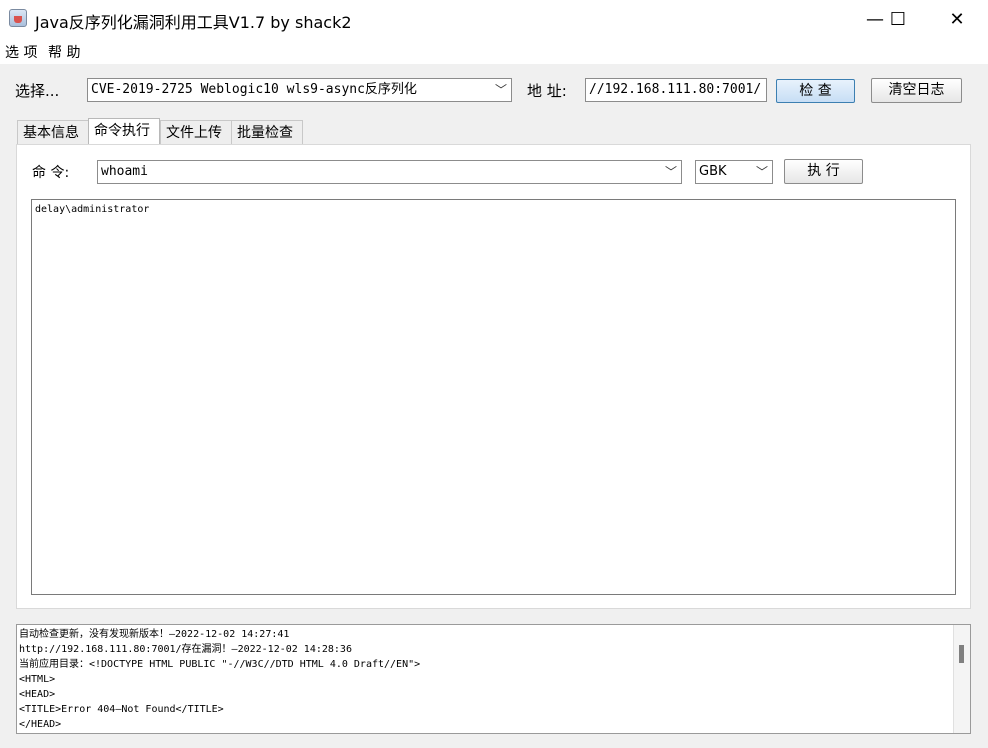 Image resolution: width=988 pixels, height=748 pixels. Describe the element at coordinates (916, 90) in the screenshot. I see `clear-log-button: 清空日志` at that location.